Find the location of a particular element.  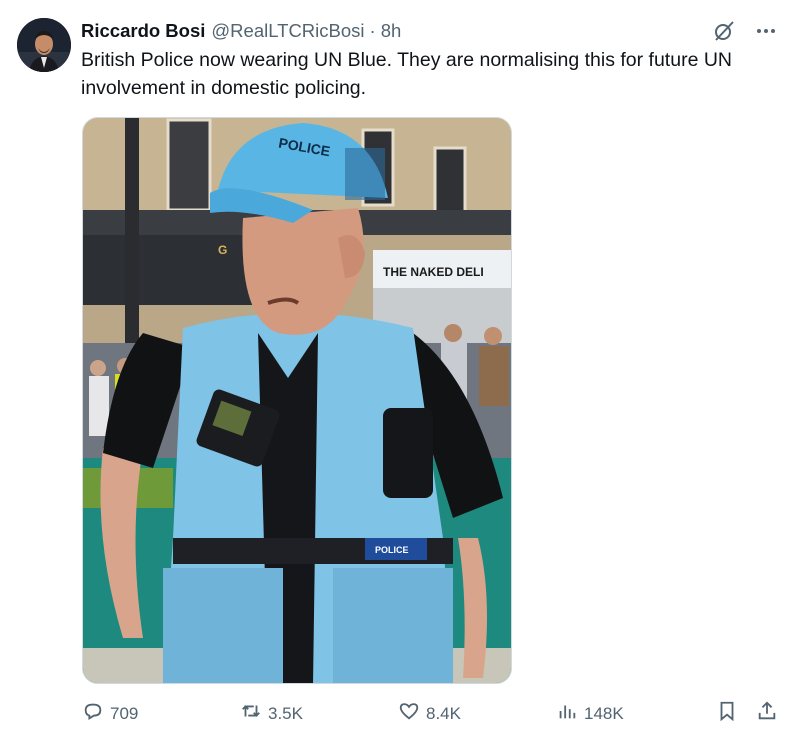

repost-count: 3.5K is located at coordinates (285, 713).